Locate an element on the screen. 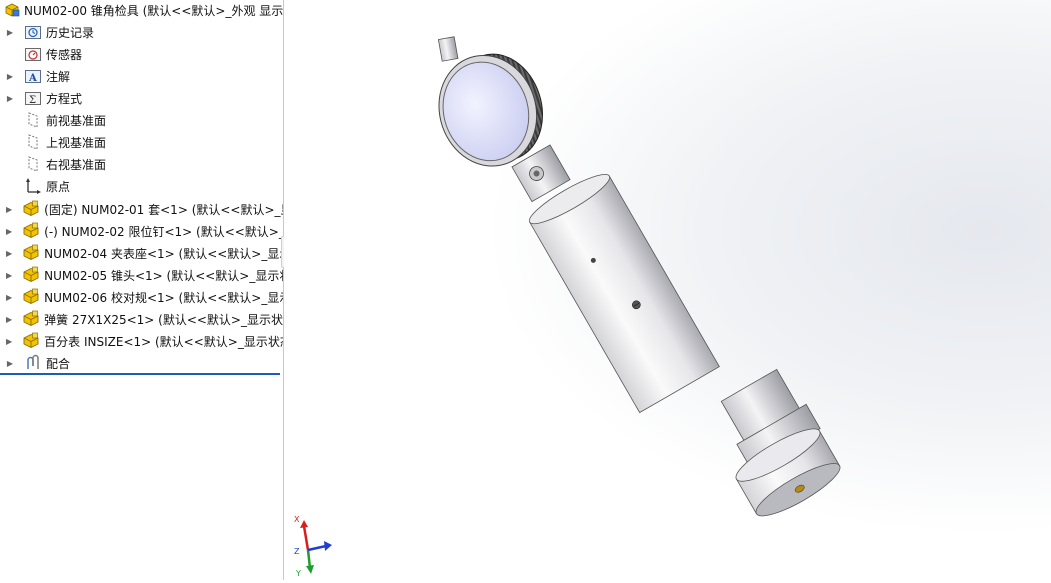 This screenshot has width=1051, height=583. tree-item-label: 上视基准面 is located at coordinates (76, 142).